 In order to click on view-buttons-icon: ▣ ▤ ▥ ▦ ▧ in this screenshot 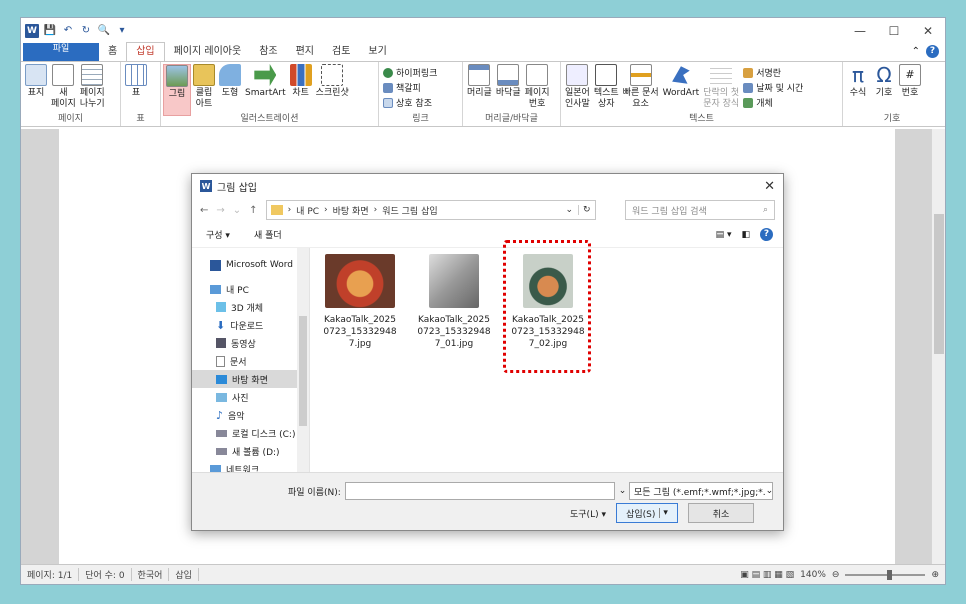, I will do `click(767, 575)`.